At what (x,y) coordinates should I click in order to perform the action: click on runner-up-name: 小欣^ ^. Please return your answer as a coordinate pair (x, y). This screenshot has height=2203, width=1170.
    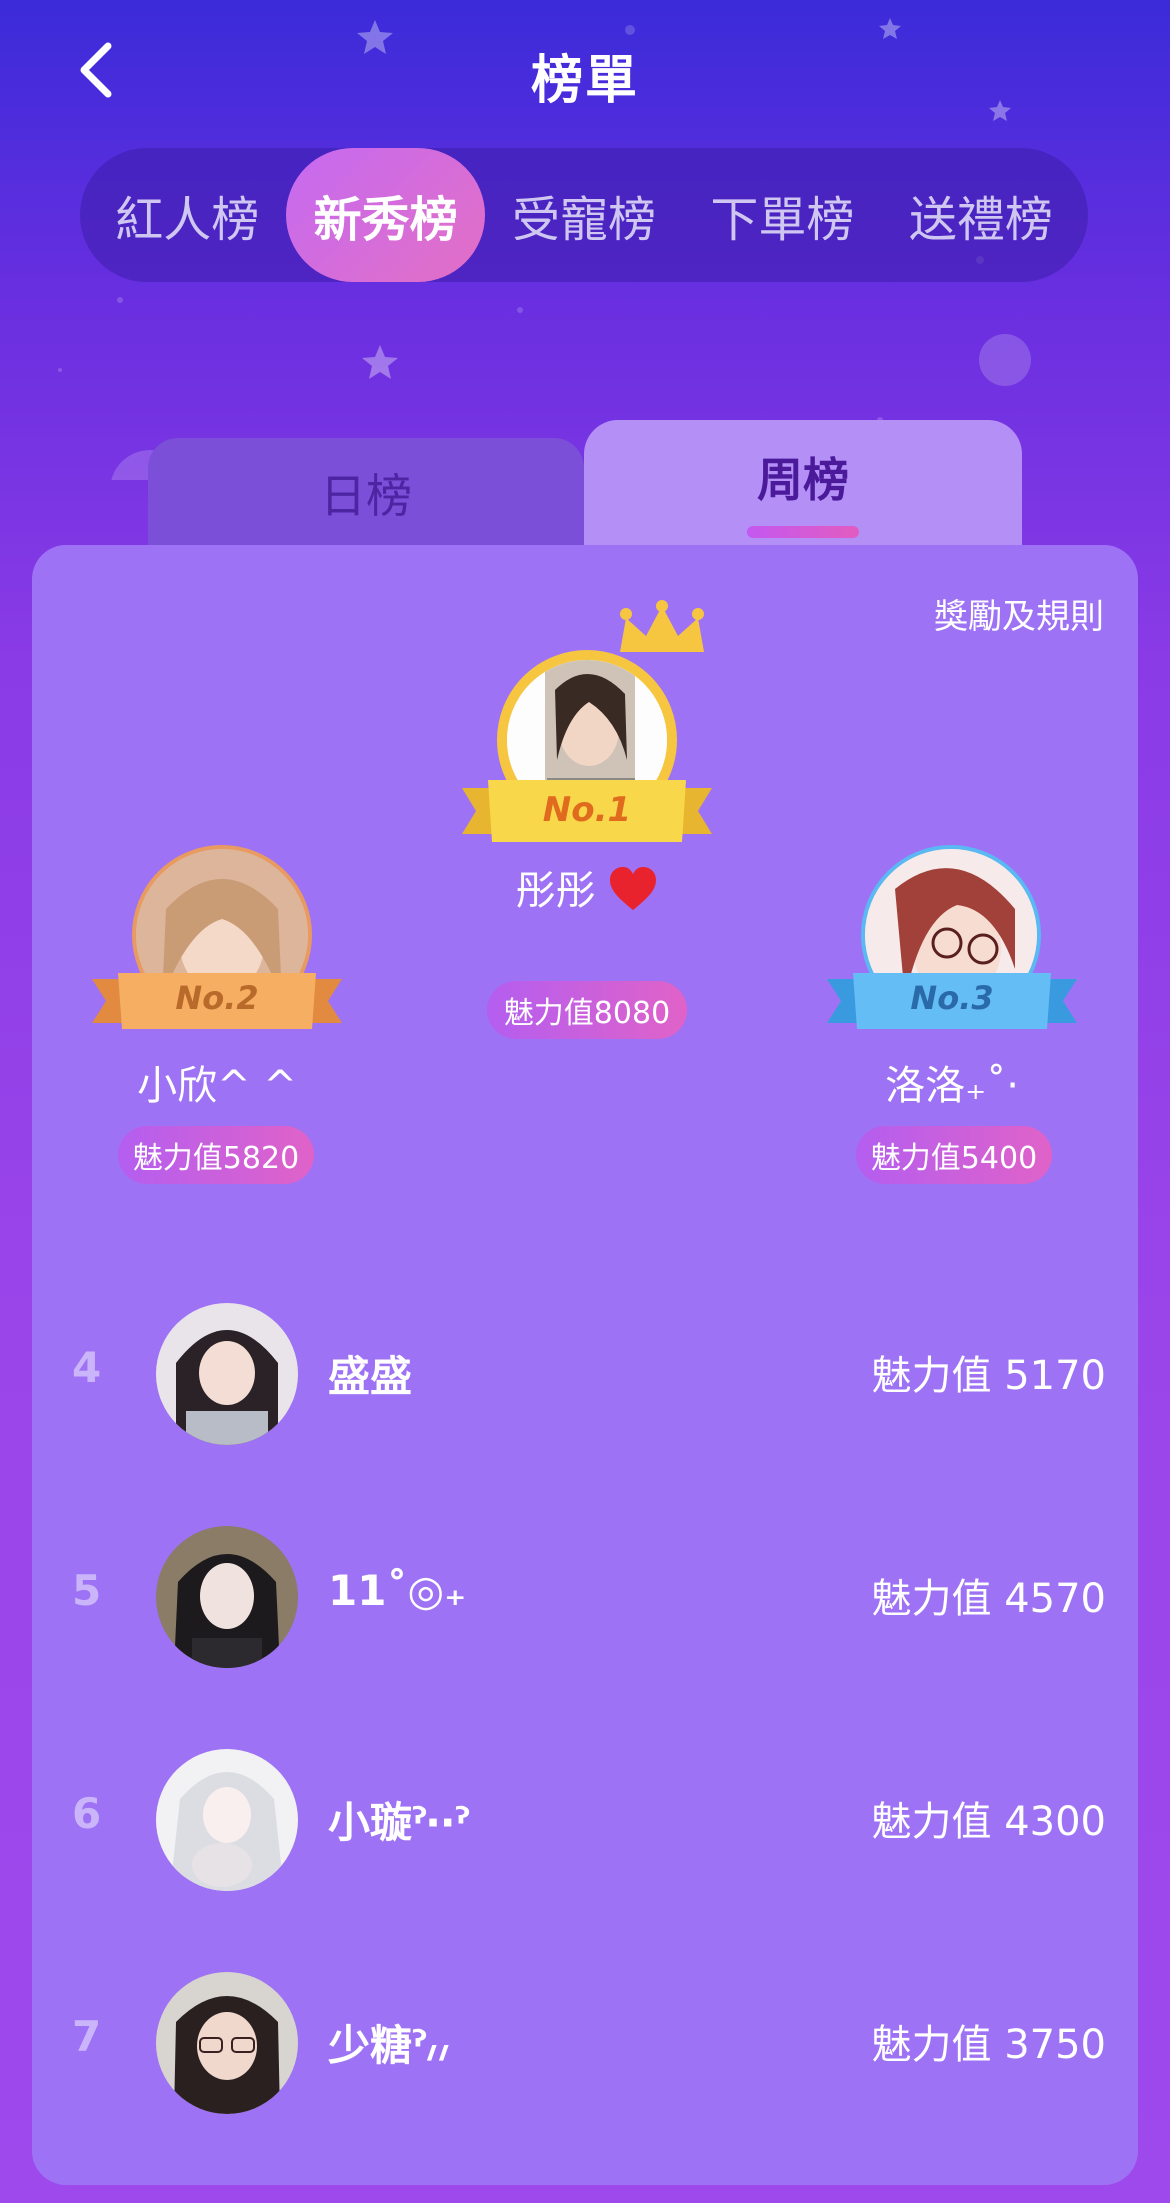
    Looking at the image, I should click on (217, 1086).